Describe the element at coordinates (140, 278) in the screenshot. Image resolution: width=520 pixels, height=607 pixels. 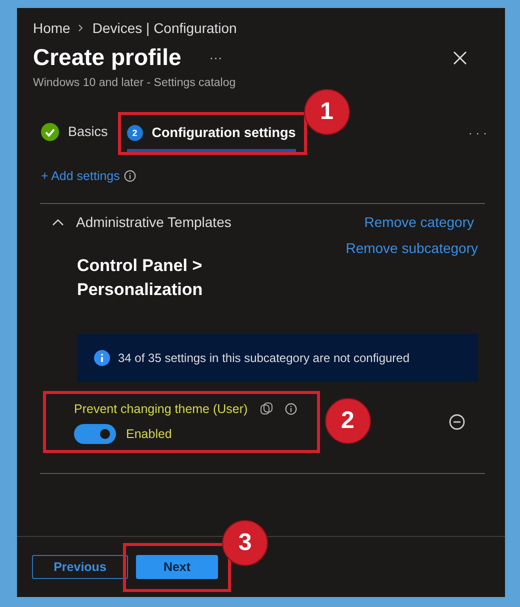
I see `subcategory-title: Control Panel > Personalization` at that location.